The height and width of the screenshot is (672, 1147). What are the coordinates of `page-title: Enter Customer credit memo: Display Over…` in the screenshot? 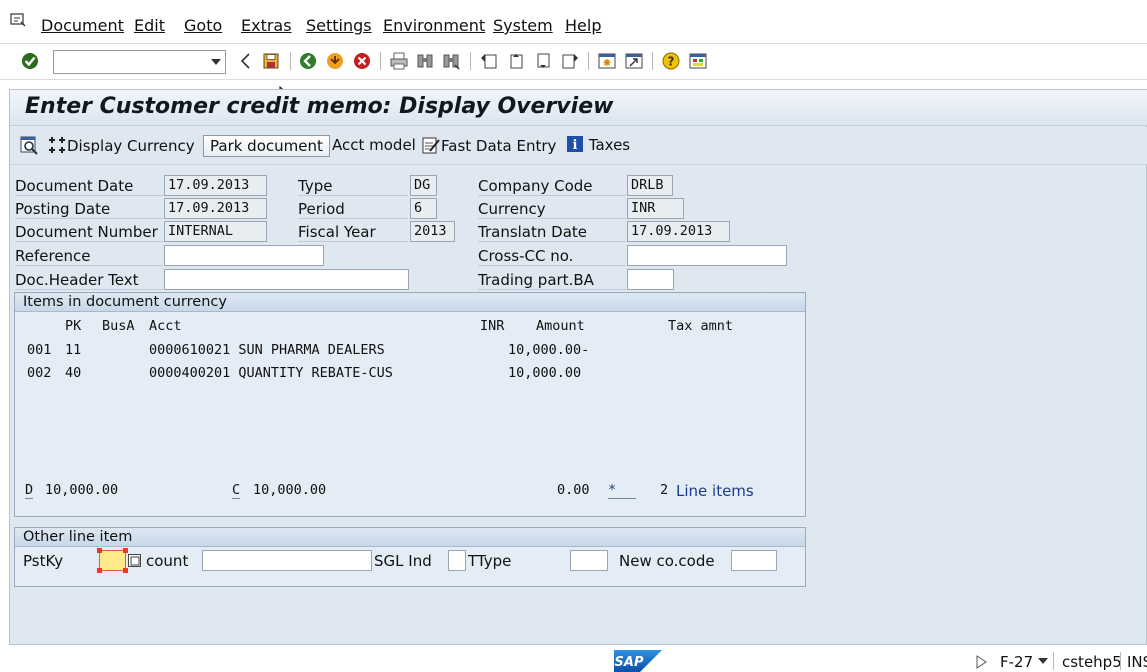 It's located at (319, 106).